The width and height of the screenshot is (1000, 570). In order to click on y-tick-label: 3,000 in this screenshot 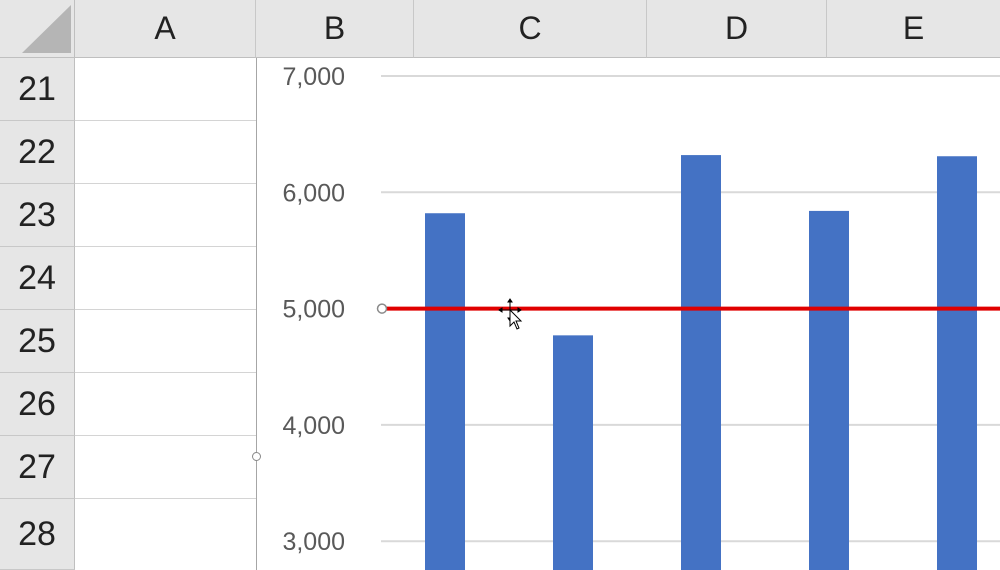, I will do `click(313, 542)`.